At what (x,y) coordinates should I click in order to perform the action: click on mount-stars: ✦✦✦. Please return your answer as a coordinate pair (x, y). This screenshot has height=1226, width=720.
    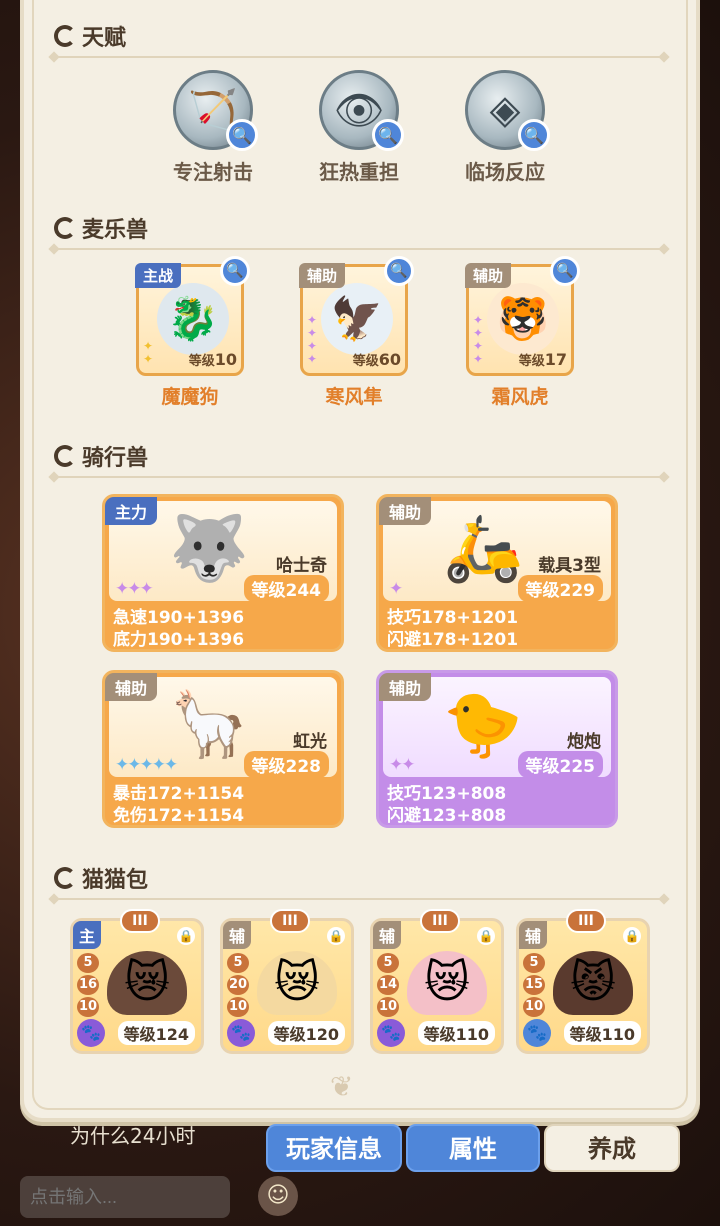
    Looking at the image, I should click on (134, 589).